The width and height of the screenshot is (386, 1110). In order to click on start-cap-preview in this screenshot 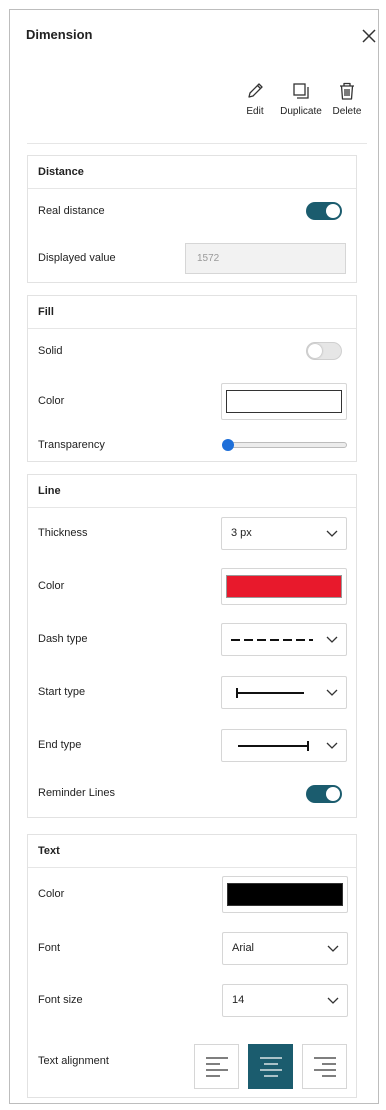, I will do `click(270, 693)`.